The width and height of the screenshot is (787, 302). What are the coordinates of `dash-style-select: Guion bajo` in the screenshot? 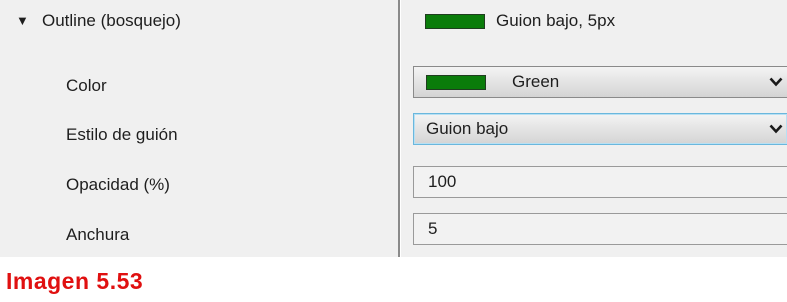 It's located at (600, 129).